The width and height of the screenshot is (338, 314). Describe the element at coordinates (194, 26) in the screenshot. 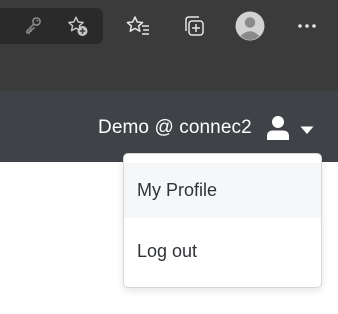

I see `collections-icon` at that location.